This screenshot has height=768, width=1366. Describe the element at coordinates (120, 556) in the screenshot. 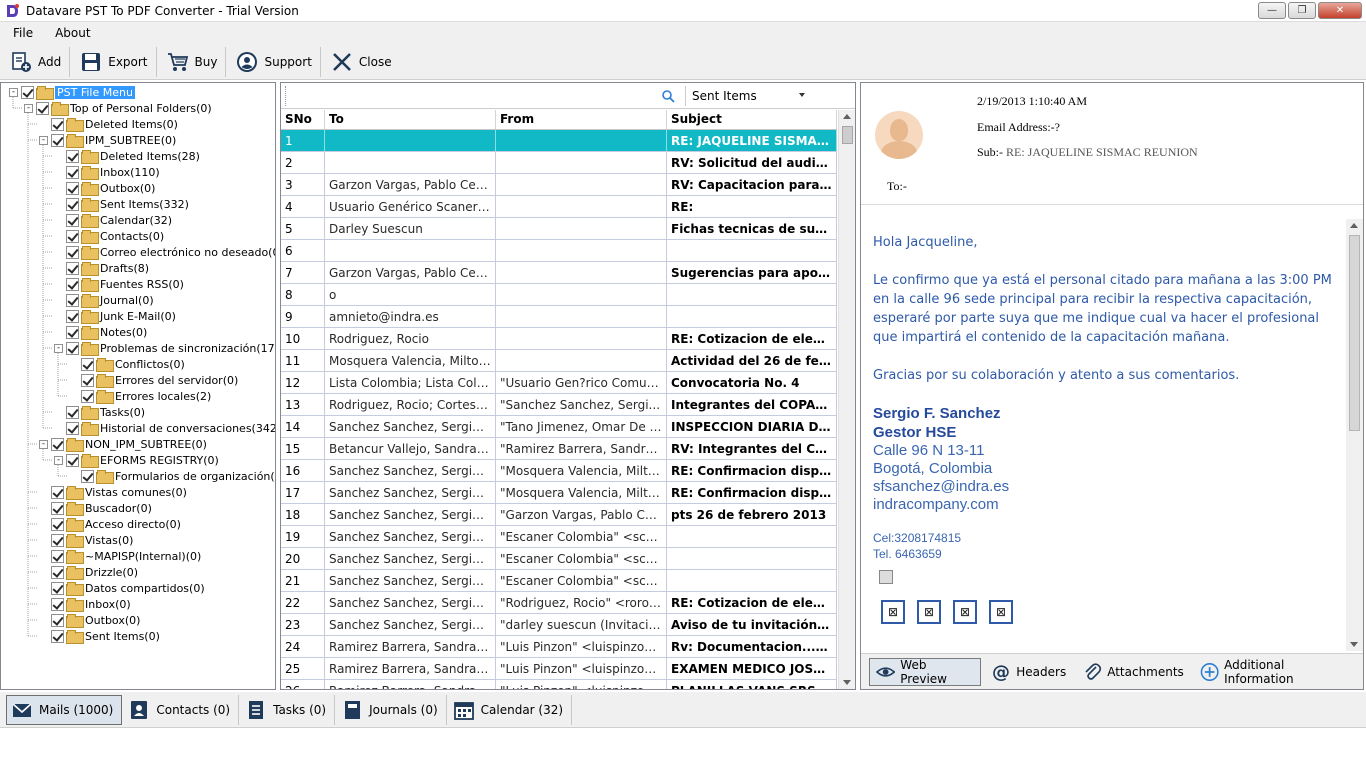

I see `tree-item: ~MAPISP(Internal)(0)` at that location.